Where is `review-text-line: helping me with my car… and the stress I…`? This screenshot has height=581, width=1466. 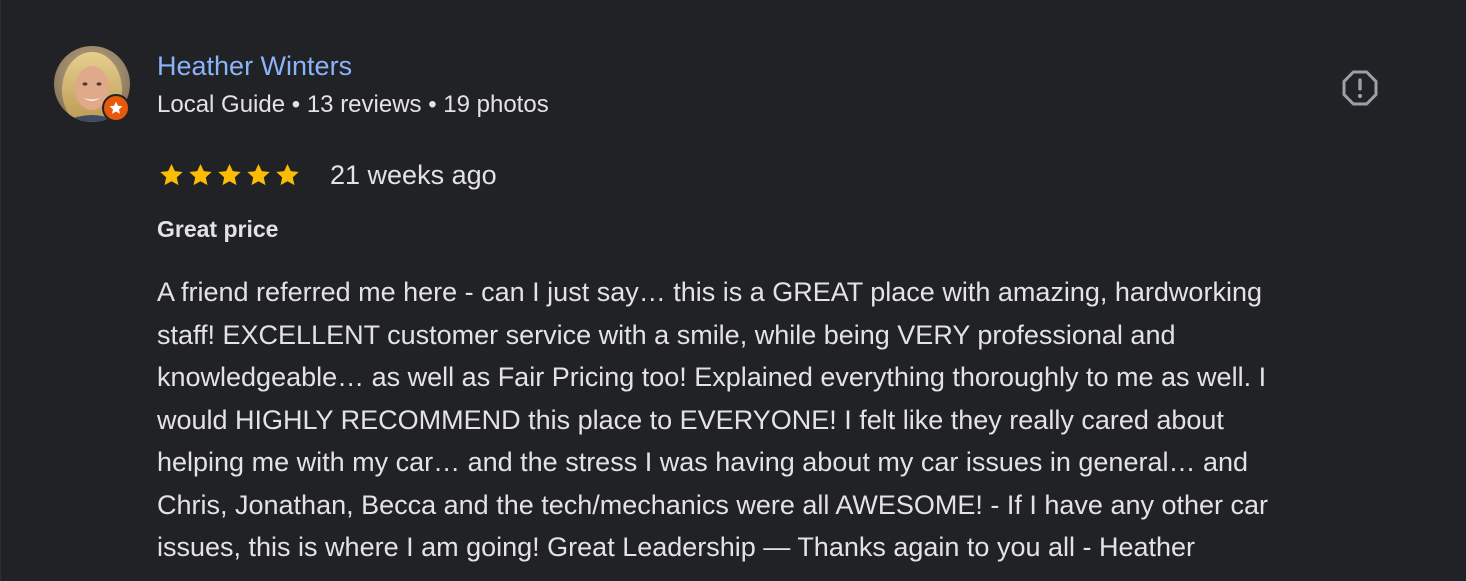 review-text-line: helping me with my car… and the stress I… is located at coordinates (703, 462).